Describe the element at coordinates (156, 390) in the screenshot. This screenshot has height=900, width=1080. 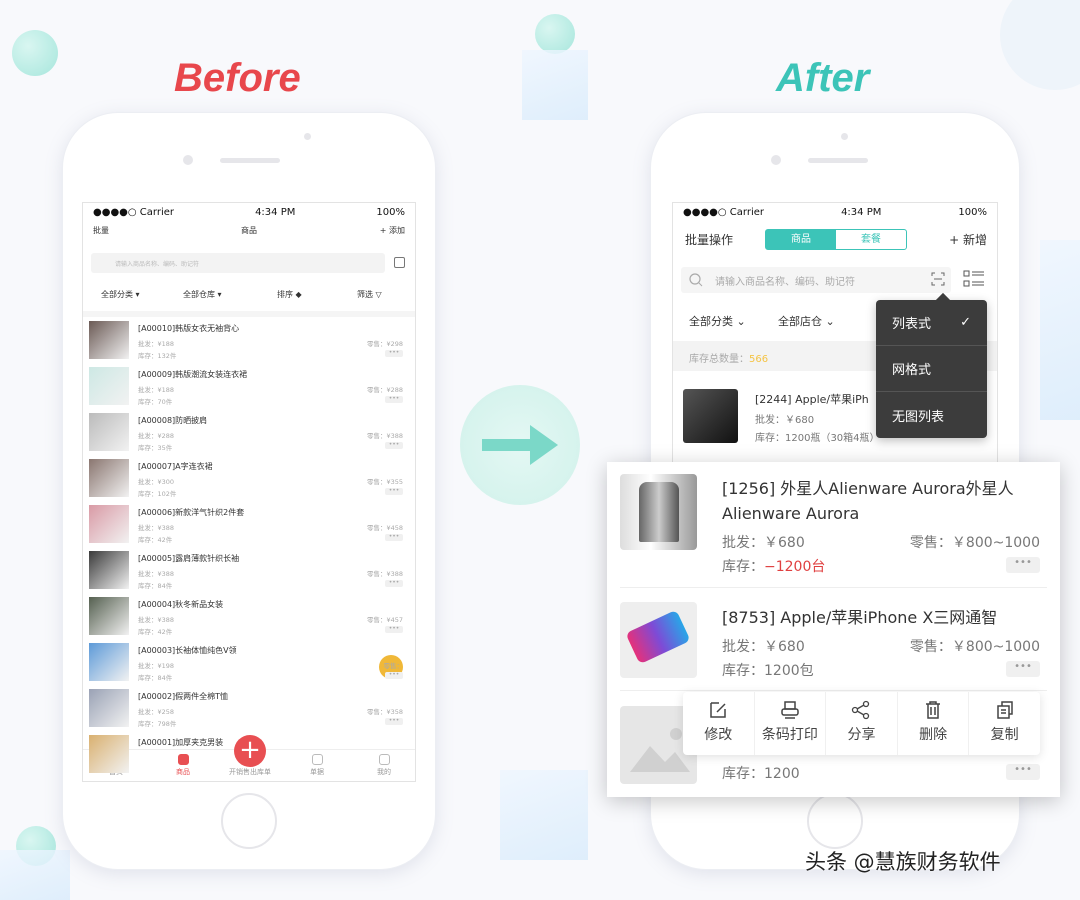
I see `product-wholesale: 批发：¥188` at that location.